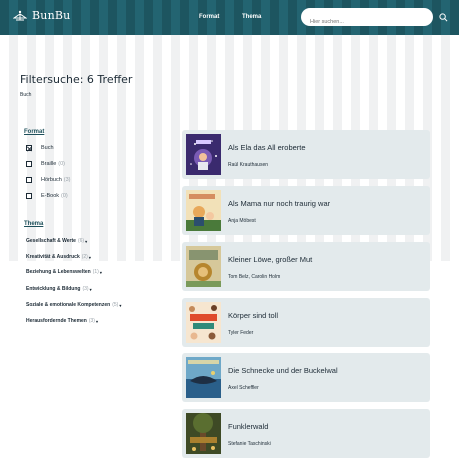 The width and height of the screenshot is (459, 470). What do you see at coordinates (76, 79) in the screenshot?
I see `page-title: Filtersuche: 6 Treffer` at bounding box center [76, 79].